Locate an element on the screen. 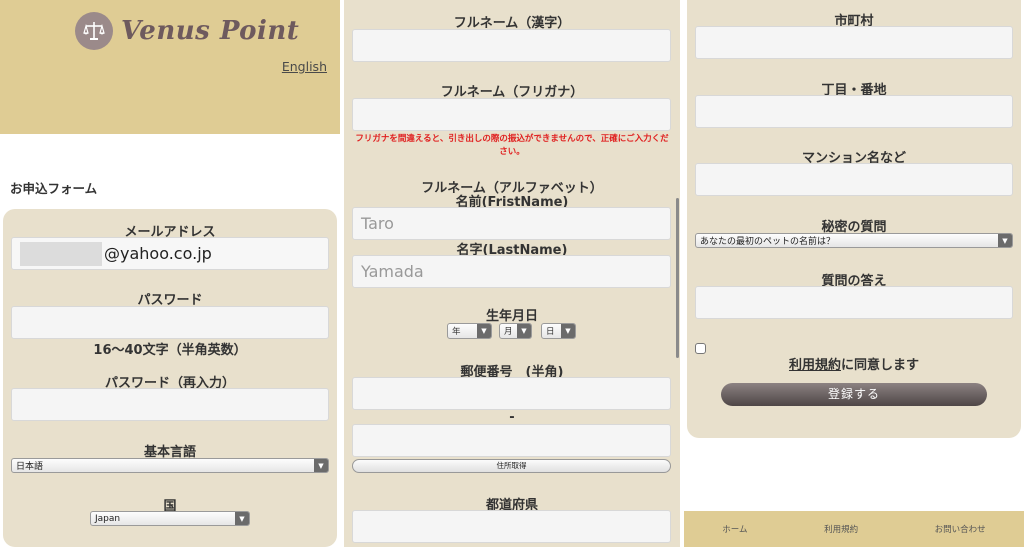 The width and height of the screenshot is (1024, 547). birthdate-label: 生年月日 is located at coordinates (511, 316).